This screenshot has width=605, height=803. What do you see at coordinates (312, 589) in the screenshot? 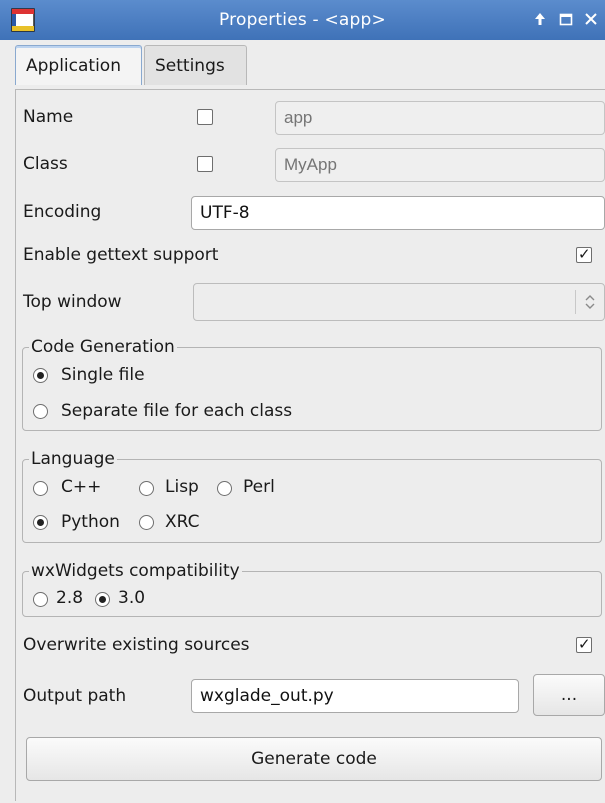
I see `compat-group: wxWidgets compatibility` at bounding box center [312, 589].